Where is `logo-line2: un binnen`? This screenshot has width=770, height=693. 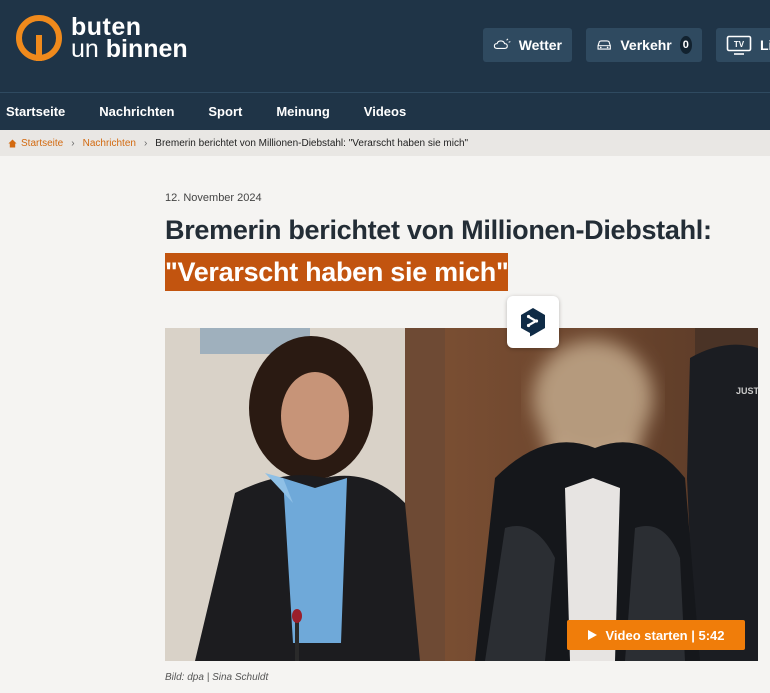
logo-line2: un binnen is located at coordinates (129, 49).